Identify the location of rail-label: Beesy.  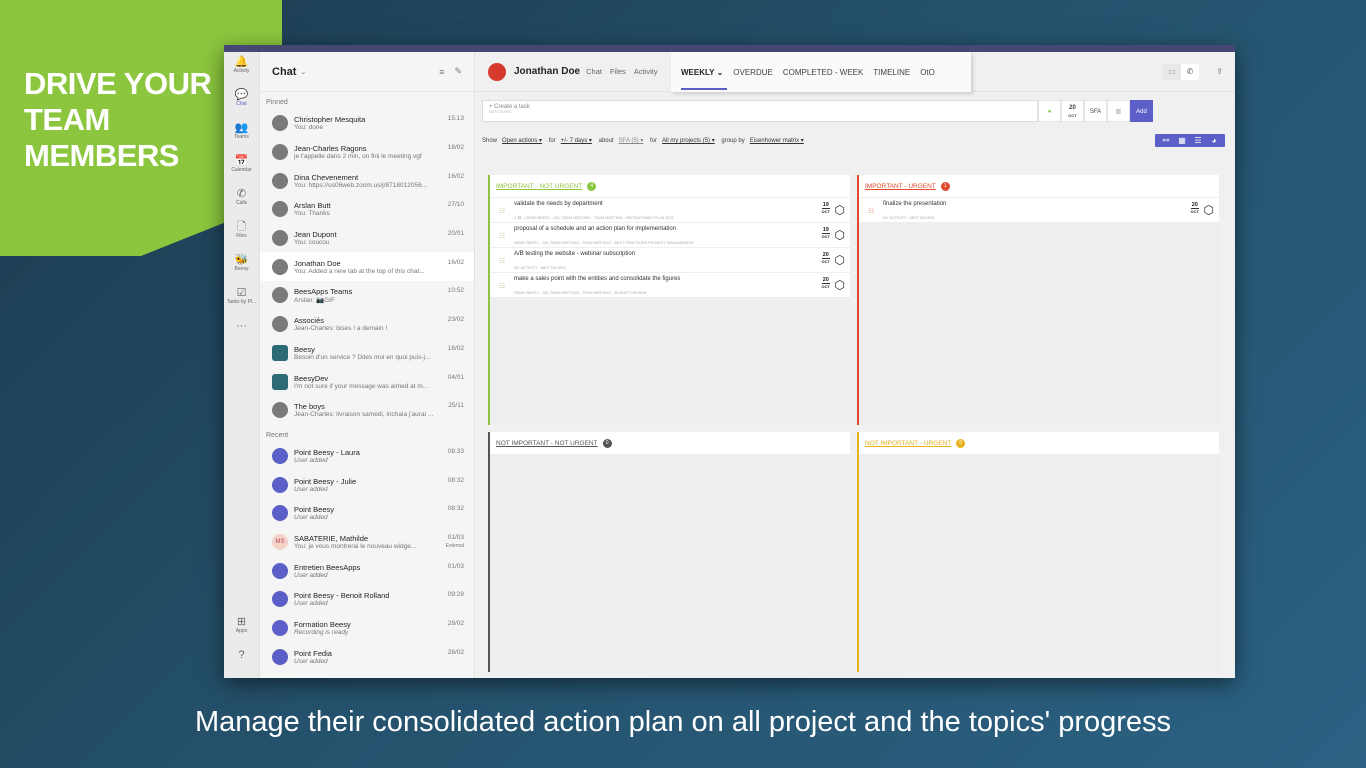
(241, 269).